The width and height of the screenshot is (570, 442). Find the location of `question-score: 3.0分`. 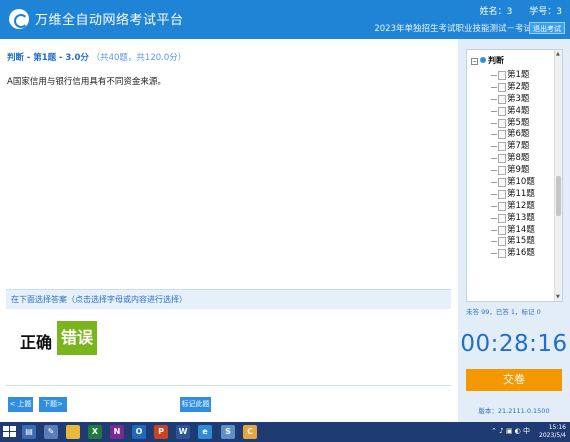

question-score: 3.0分 is located at coordinates (77, 58).